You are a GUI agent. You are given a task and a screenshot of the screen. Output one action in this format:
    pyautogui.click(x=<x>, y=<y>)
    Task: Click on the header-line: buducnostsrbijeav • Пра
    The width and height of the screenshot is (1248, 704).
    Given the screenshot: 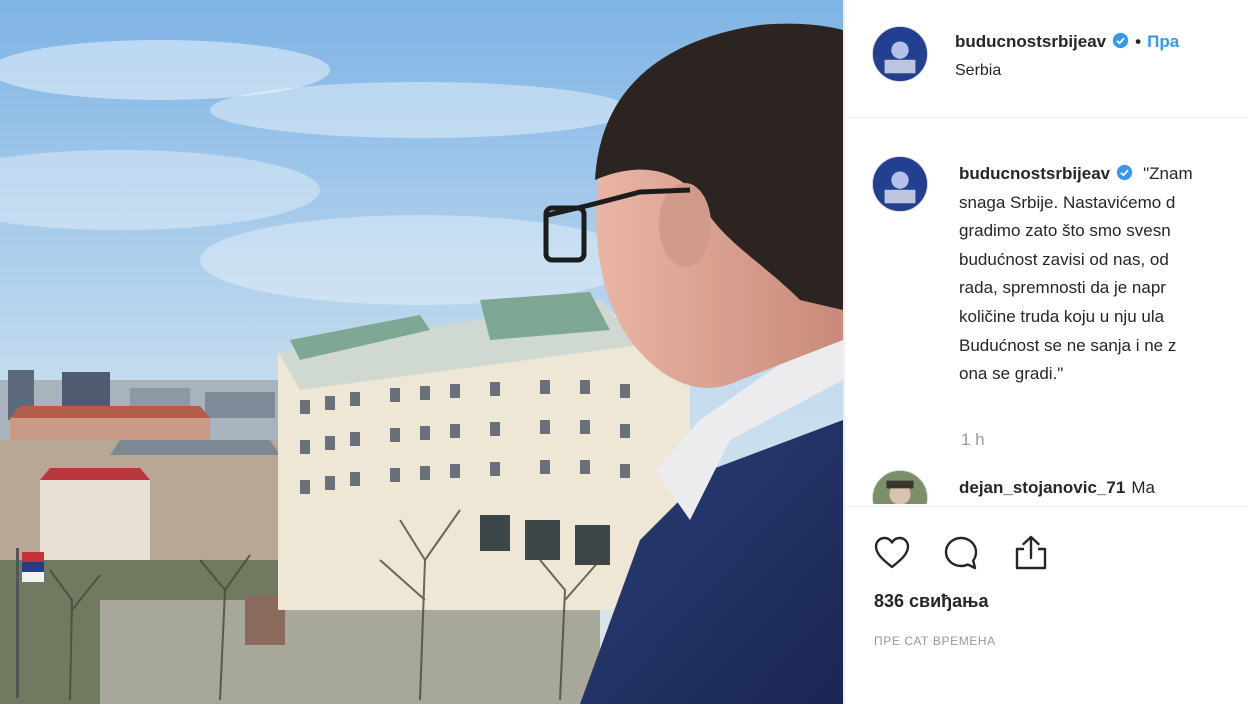 What is the action you would take?
    pyautogui.click(x=1067, y=42)
    